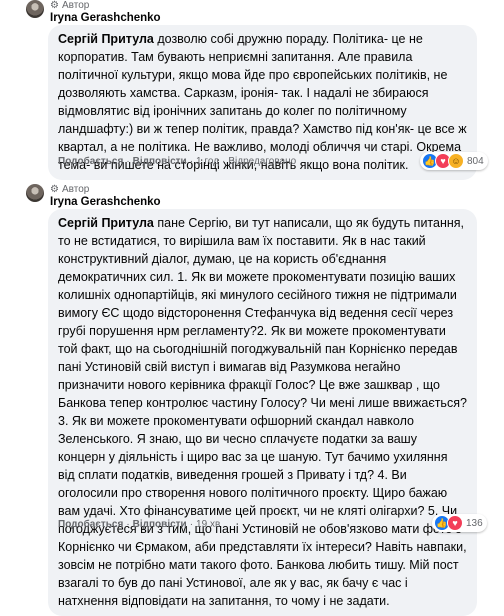 Image resolution: width=504 pixels, height=616 pixels. I want to click on edited-label: Відредаговано, so click(262, 161).